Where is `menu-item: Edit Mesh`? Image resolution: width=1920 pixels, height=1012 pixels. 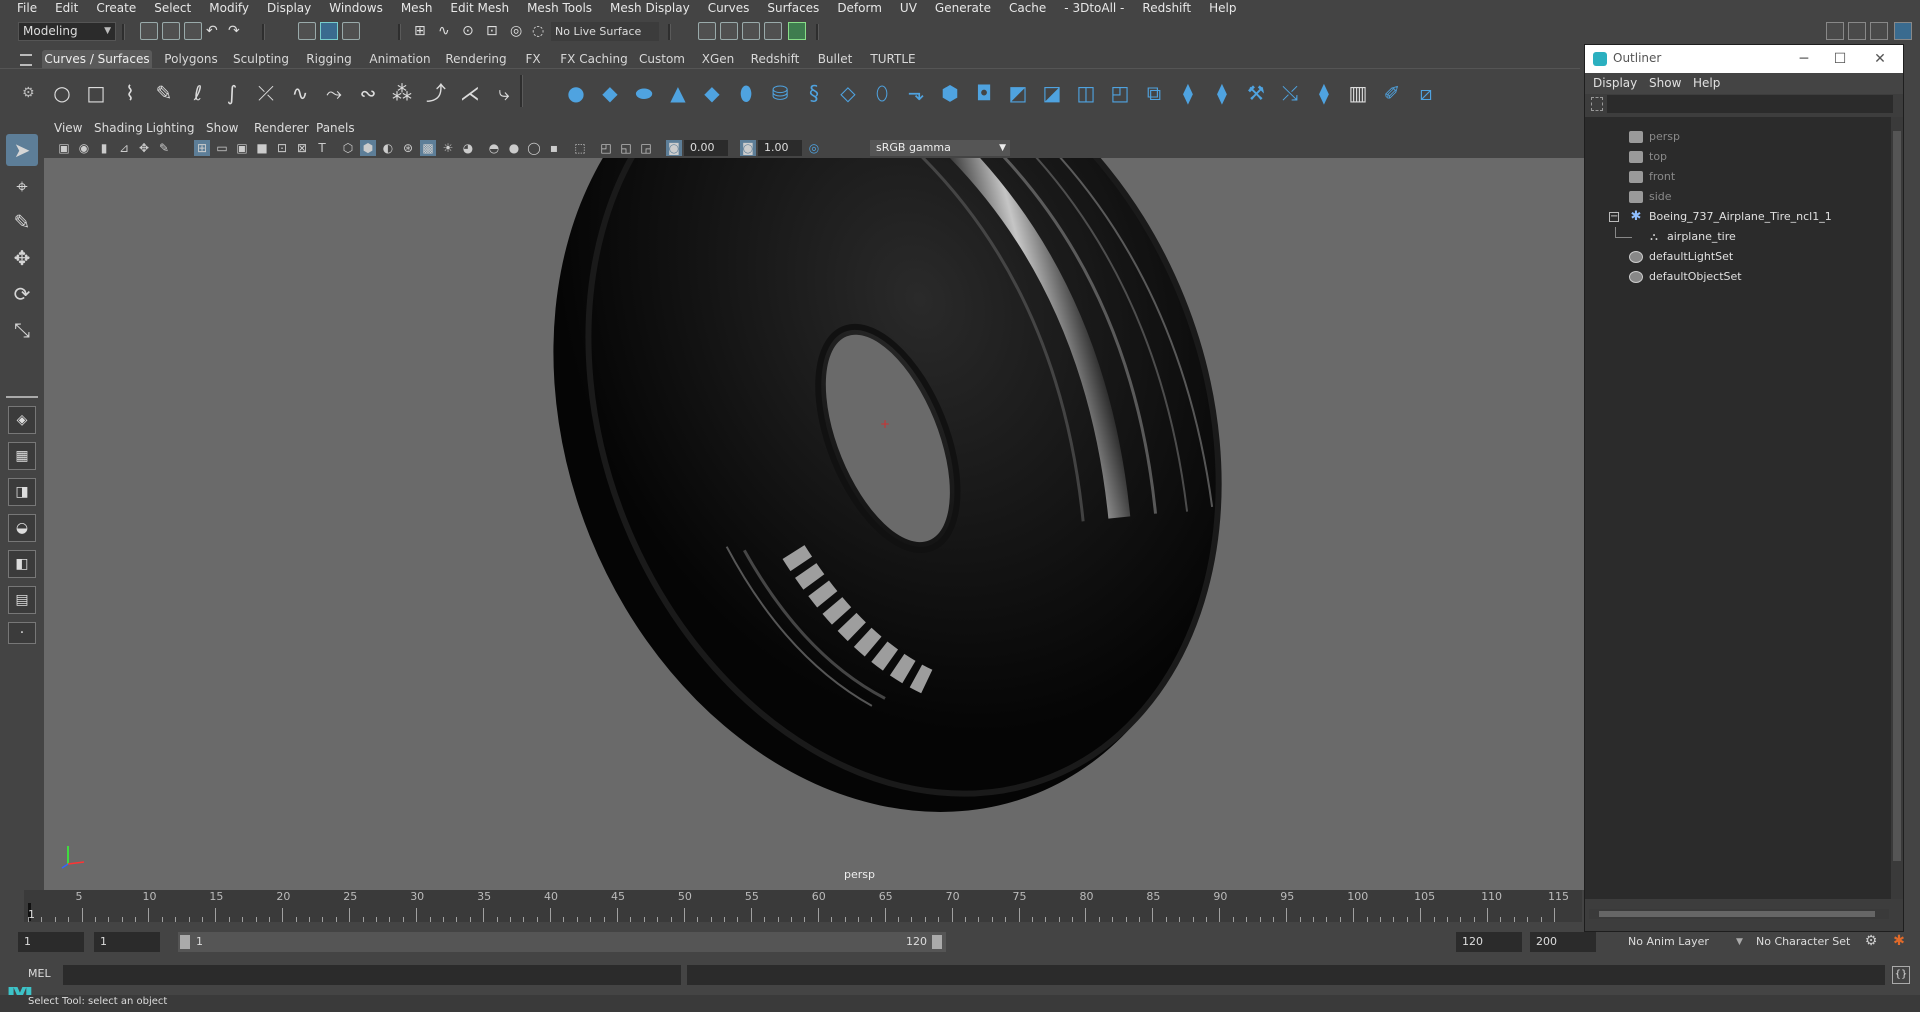
menu-item: Edit Mesh is located at coordinates (479, 8).